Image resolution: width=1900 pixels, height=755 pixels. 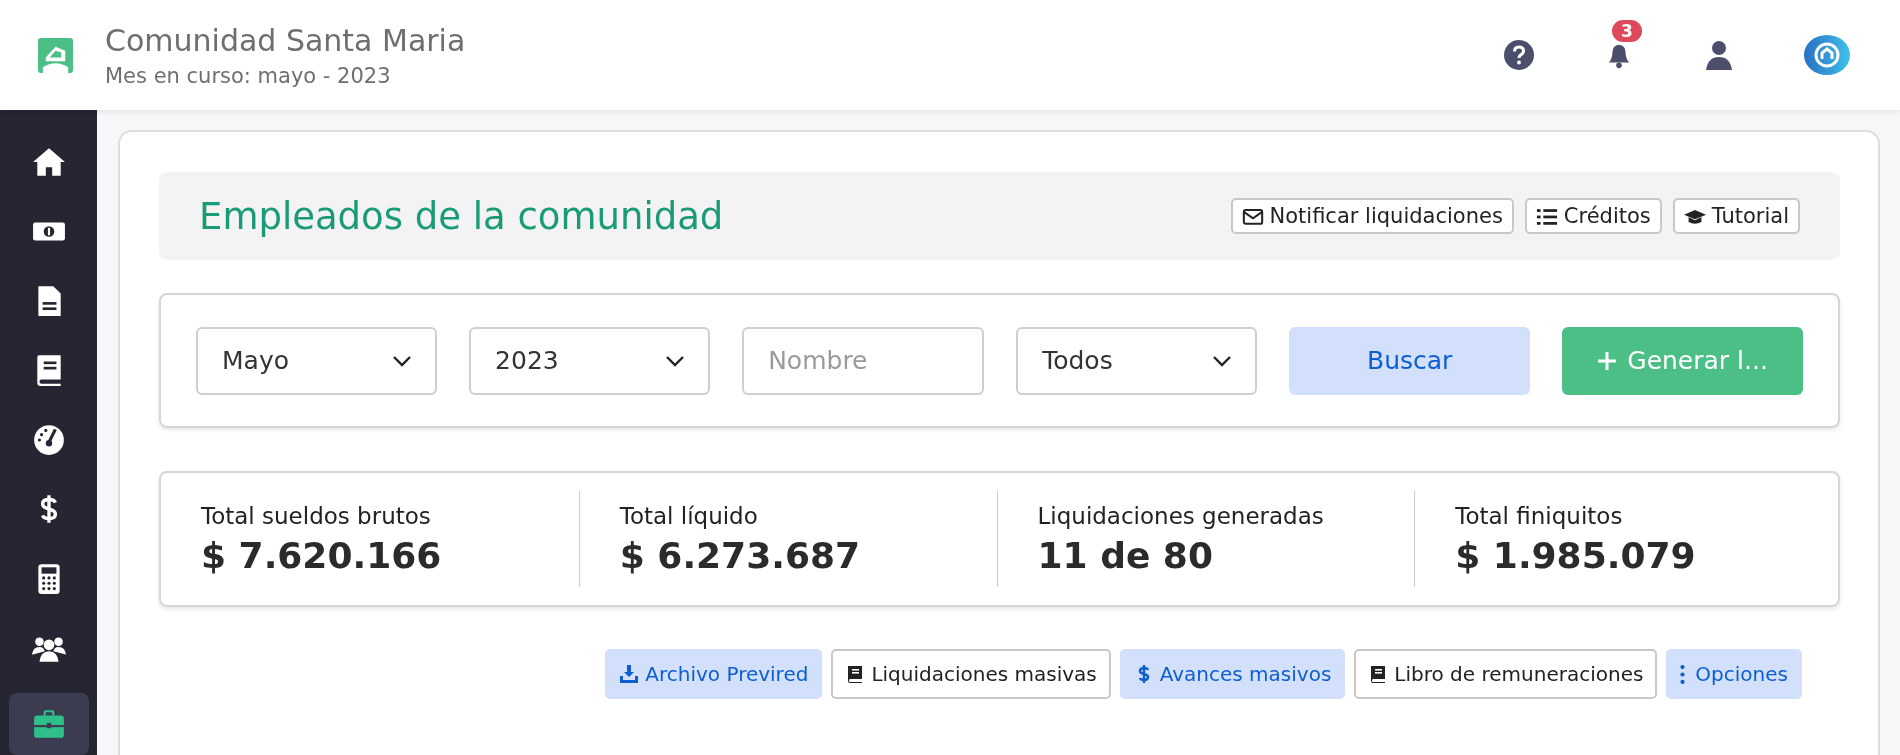 What do you see at coordinates (1576, 555) in the screenshot?
I see `stat-value: $ 1.985.079` at bounding box center [1576, 555].